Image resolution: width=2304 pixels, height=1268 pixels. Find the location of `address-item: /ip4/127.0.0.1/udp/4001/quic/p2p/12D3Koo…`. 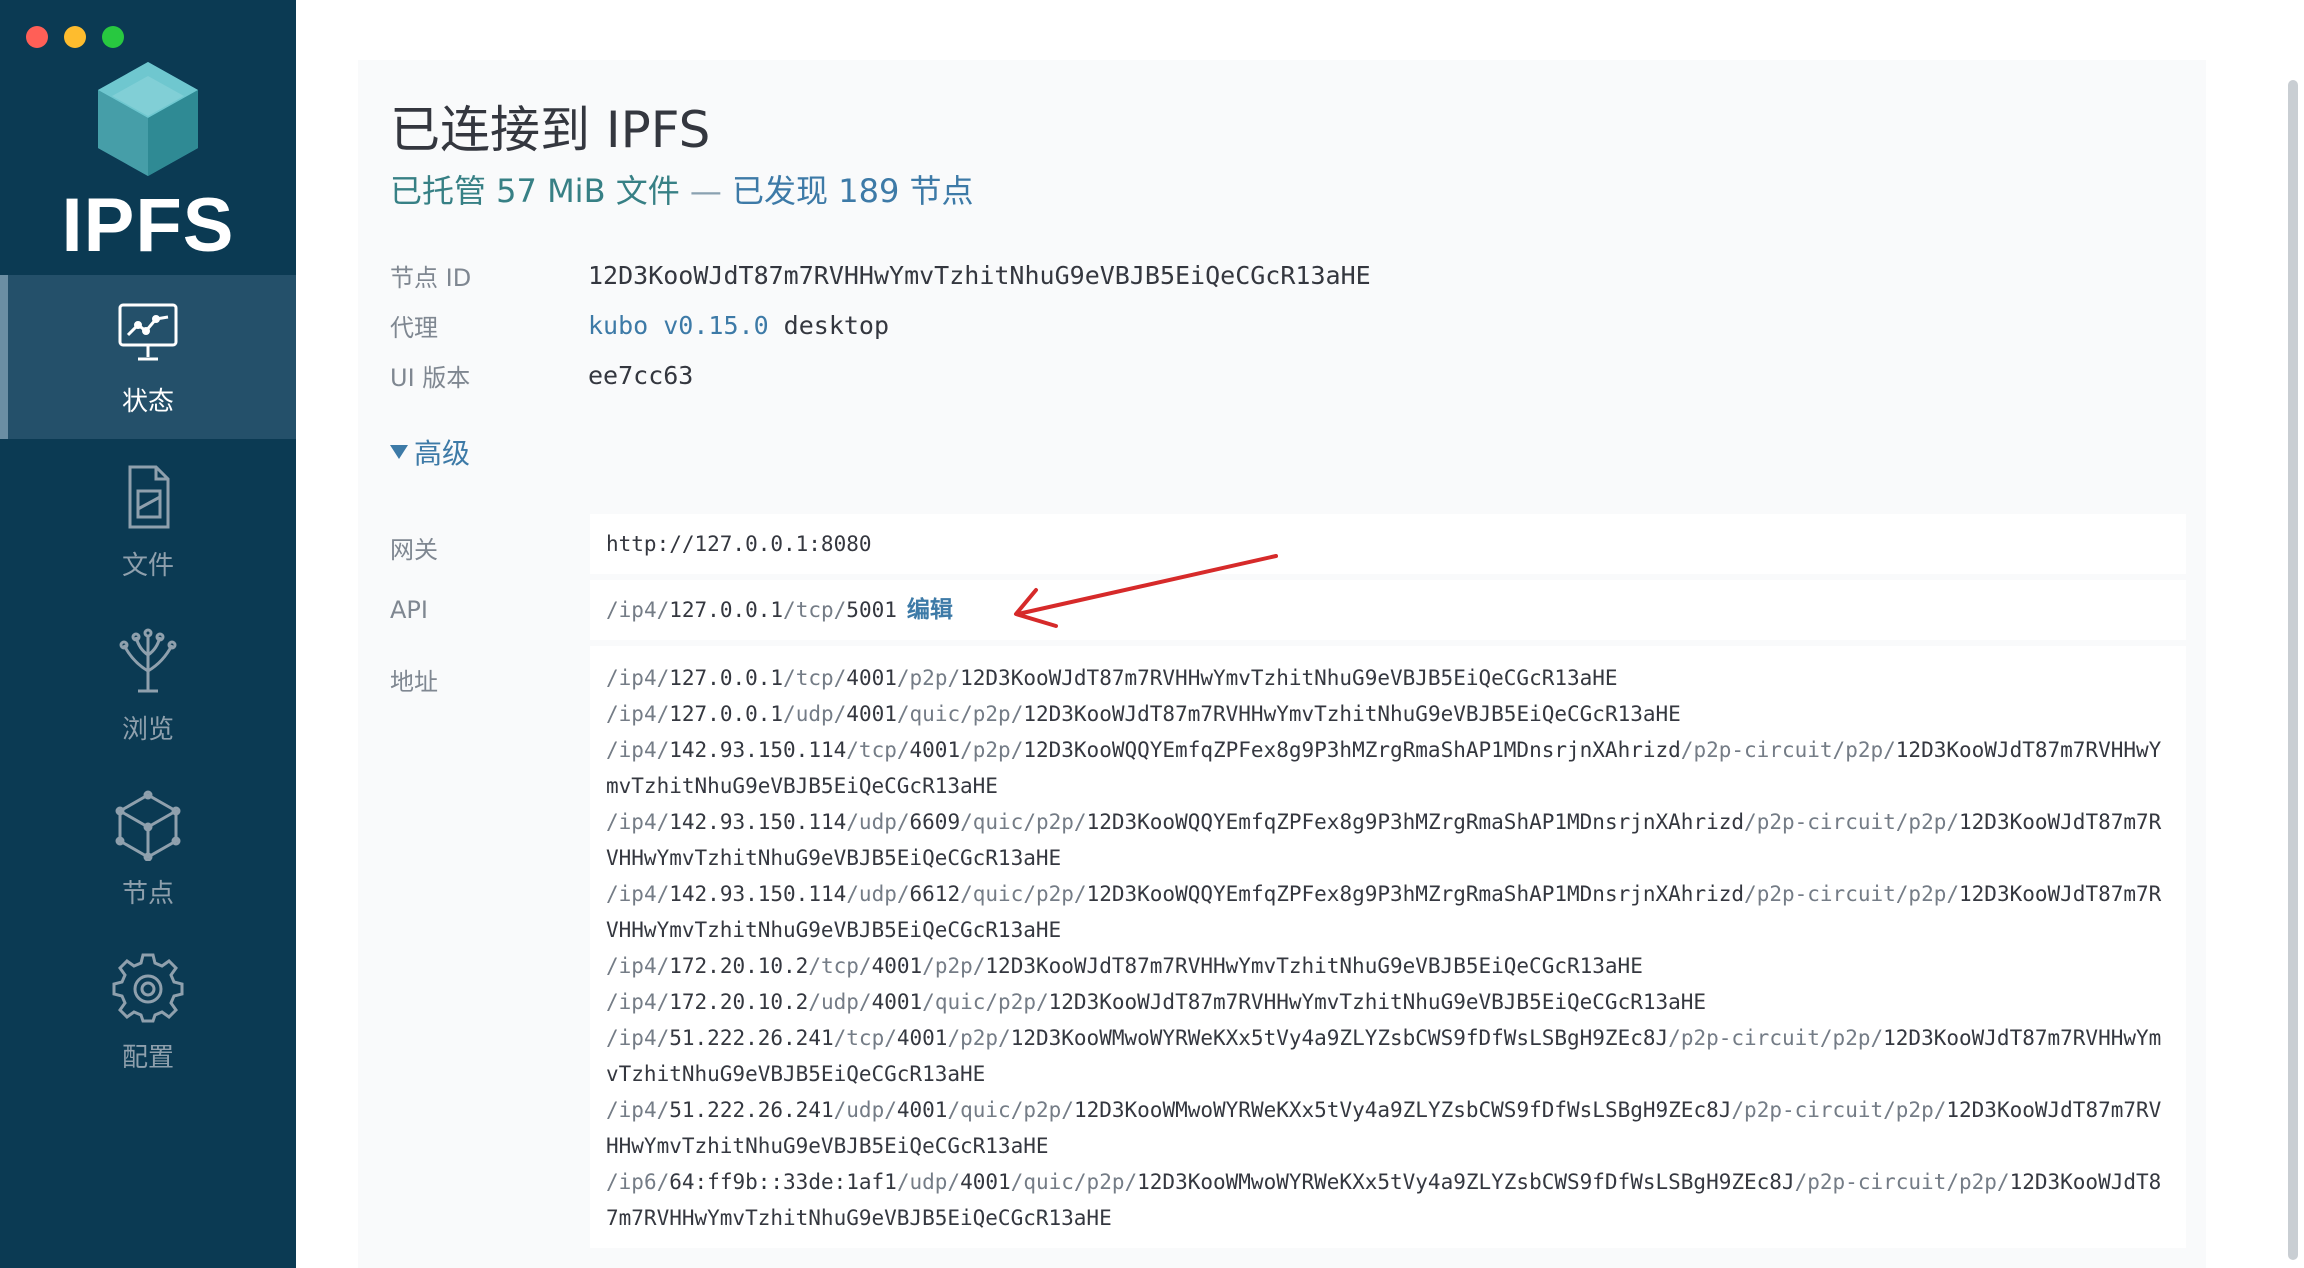

address-item: /ip4/127.0.0.1/udp/4001/quic/p2p/12D3Koo… is located at coordinates (1143, 714).